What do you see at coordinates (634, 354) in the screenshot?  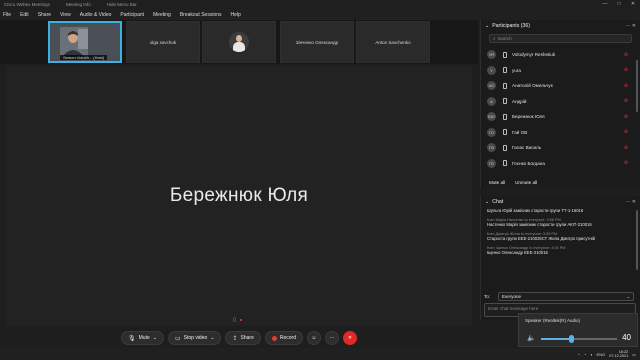 I see `notifications-icon: ▭` at bounding box center [634, 354].